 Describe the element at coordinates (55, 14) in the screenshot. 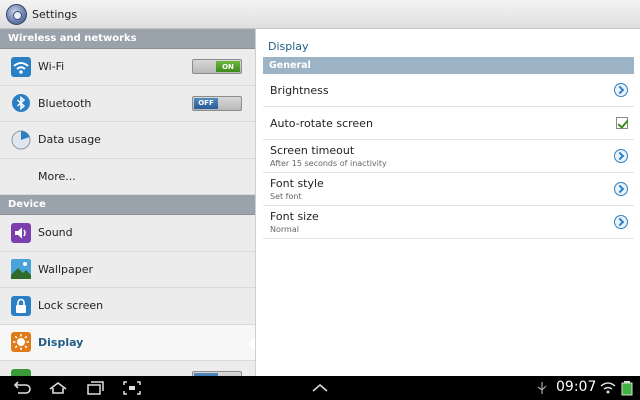

I see `app-title: Settings` at that location.